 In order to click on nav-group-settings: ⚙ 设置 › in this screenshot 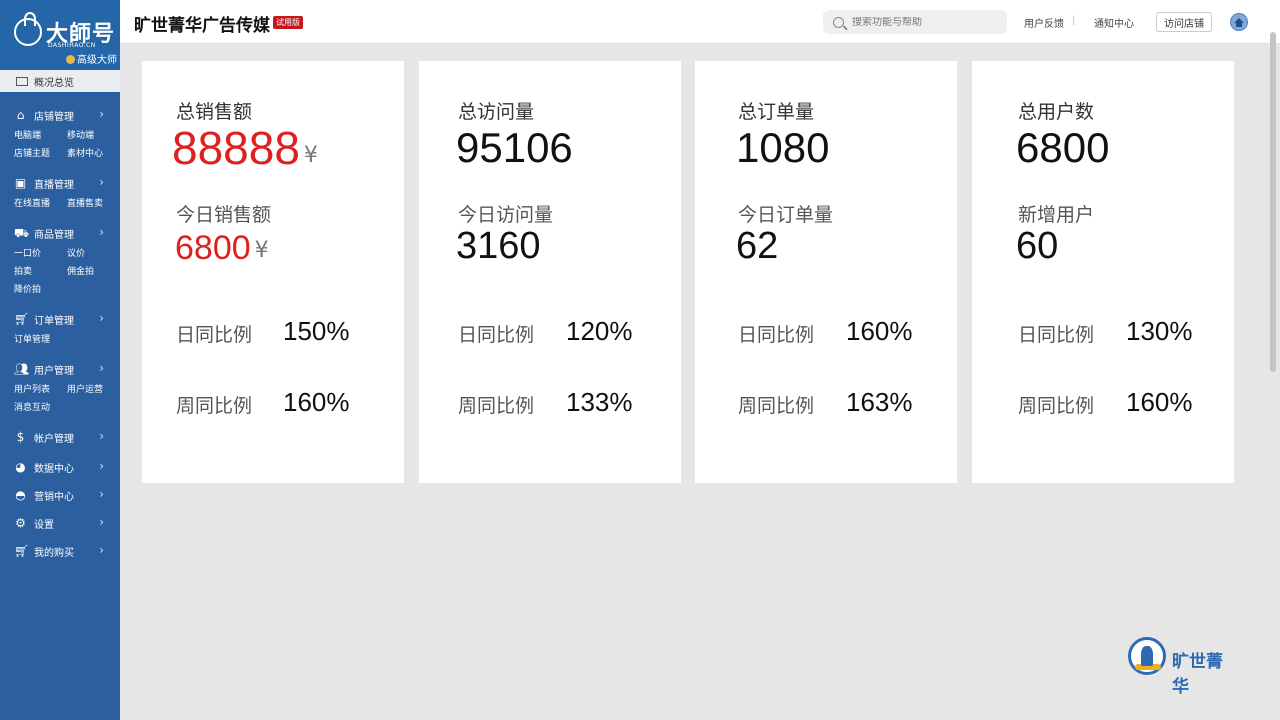, I will do `click(60, 523)`.